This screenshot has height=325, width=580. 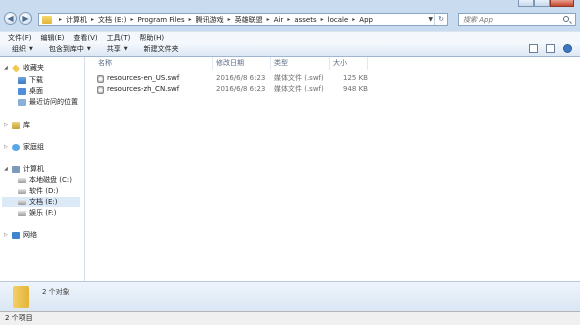 I want to click on menu-help: 帮助(H), so click(x=151, y=38).